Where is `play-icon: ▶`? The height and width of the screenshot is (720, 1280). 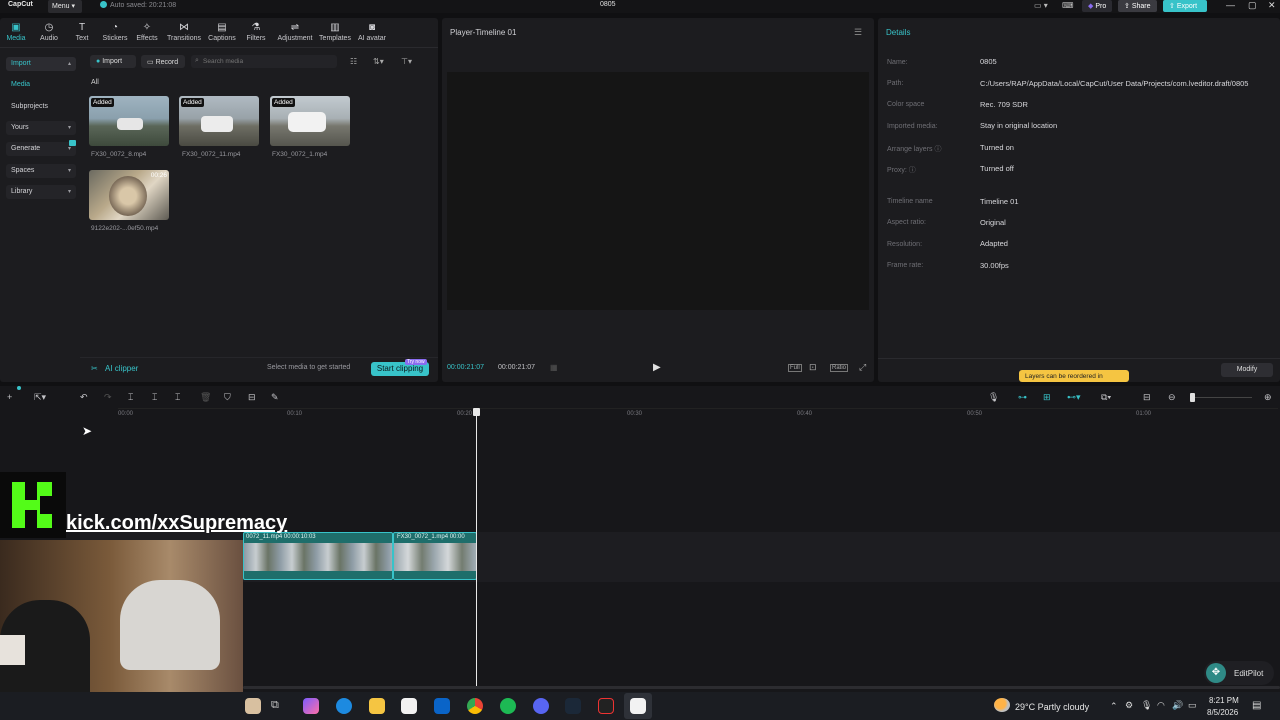
play-icon: ▶ is located at coordinates (657, 367).